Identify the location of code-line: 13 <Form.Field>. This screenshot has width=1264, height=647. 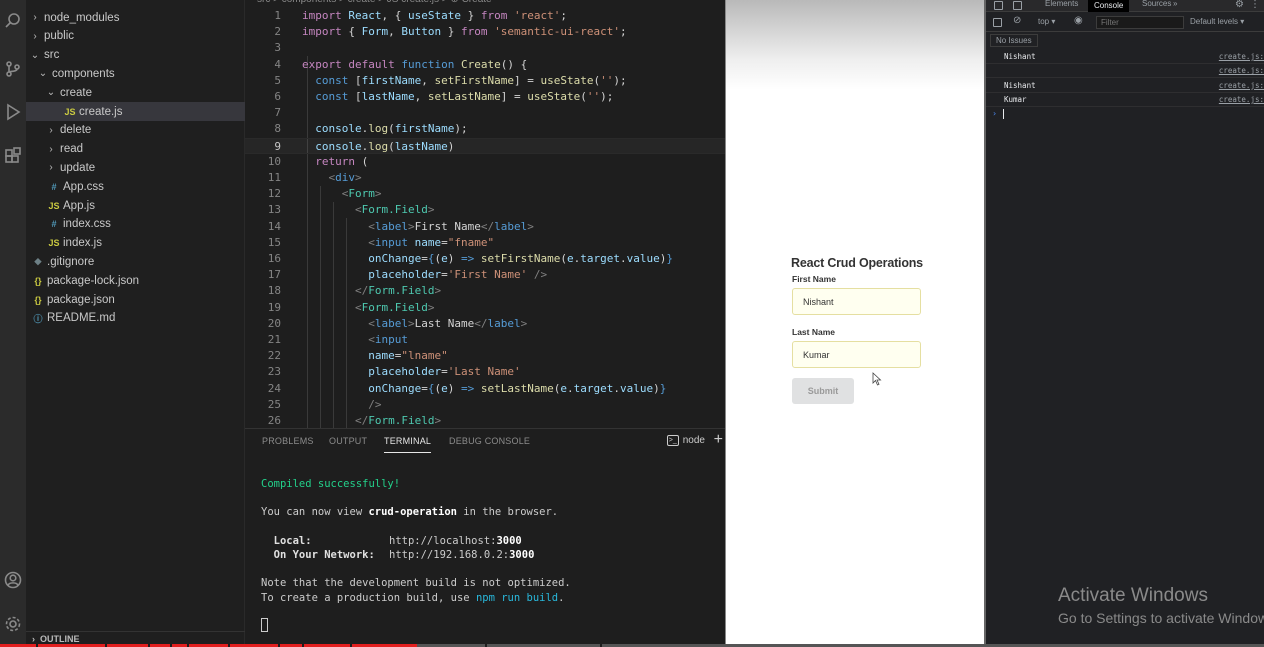
(485, 210).